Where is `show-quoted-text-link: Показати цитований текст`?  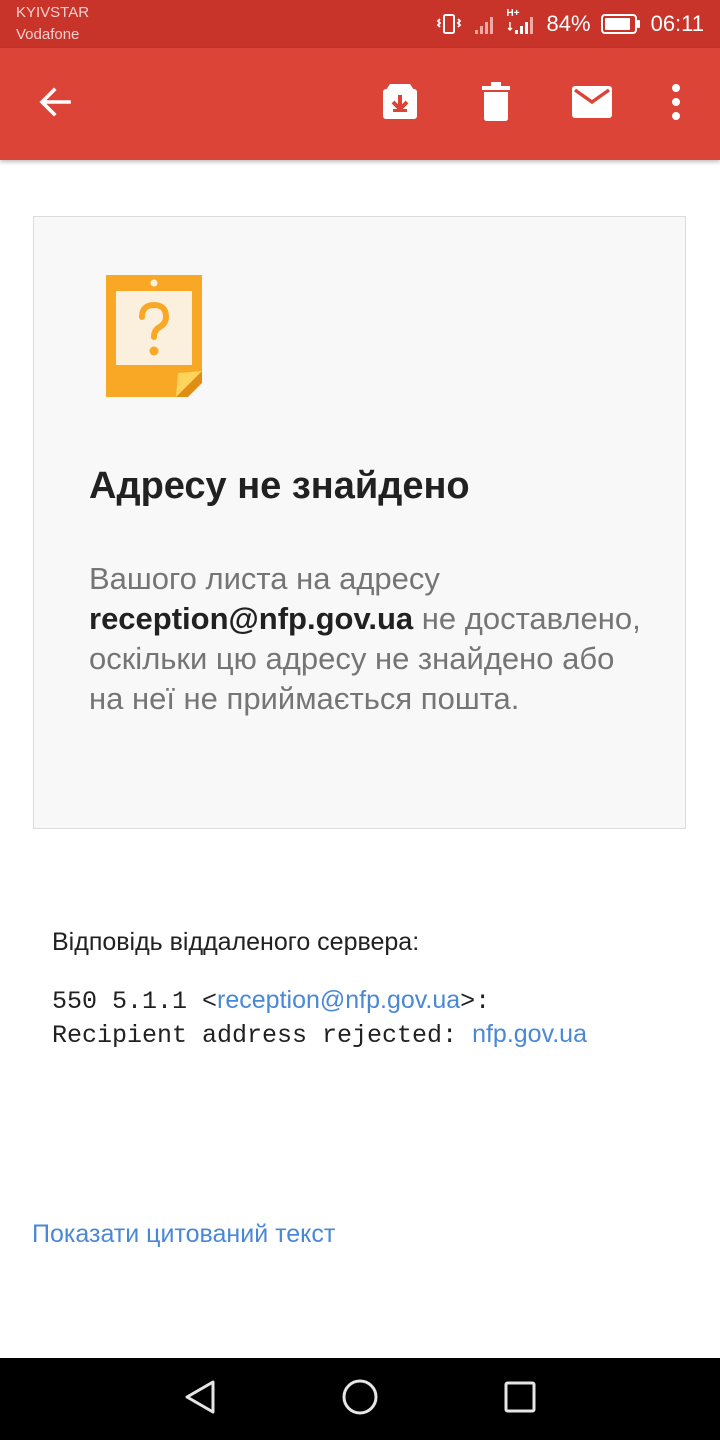 show-quoted-text-link: Показати цитований текст is located at coordinates (183, 1234).